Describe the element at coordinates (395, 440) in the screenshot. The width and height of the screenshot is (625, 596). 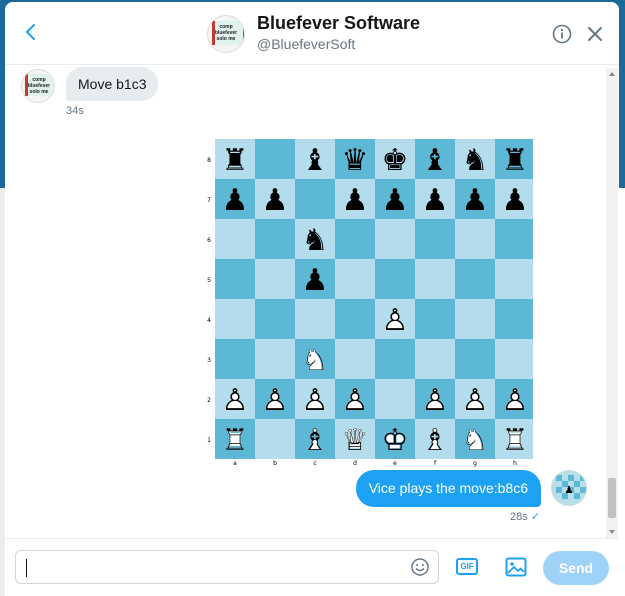
I see `white-piece-icon: ♔` at that location.